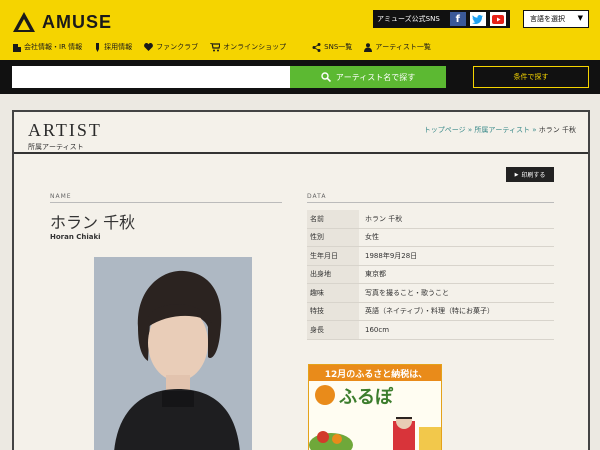 The height and width of the screenshot is (450, 600). What do you see at coordinates (375, 274) in the screenshot?
I see `row-value: 東京都` at bounding box center [375, 274].